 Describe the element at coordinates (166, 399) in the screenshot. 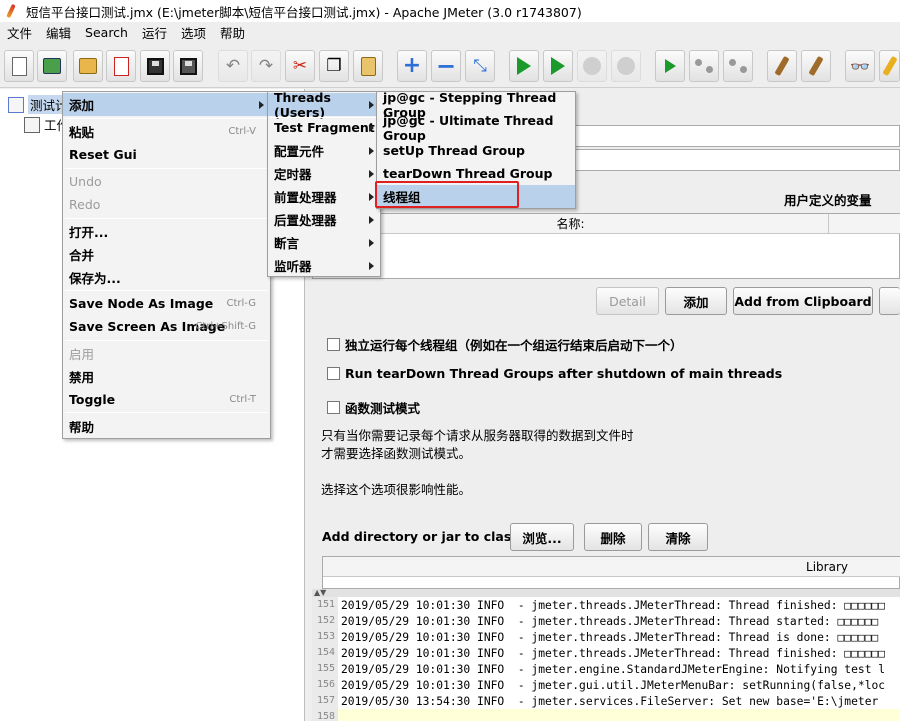

I see `menu-item-toggle: Toggle Ctrl-T` at that location.